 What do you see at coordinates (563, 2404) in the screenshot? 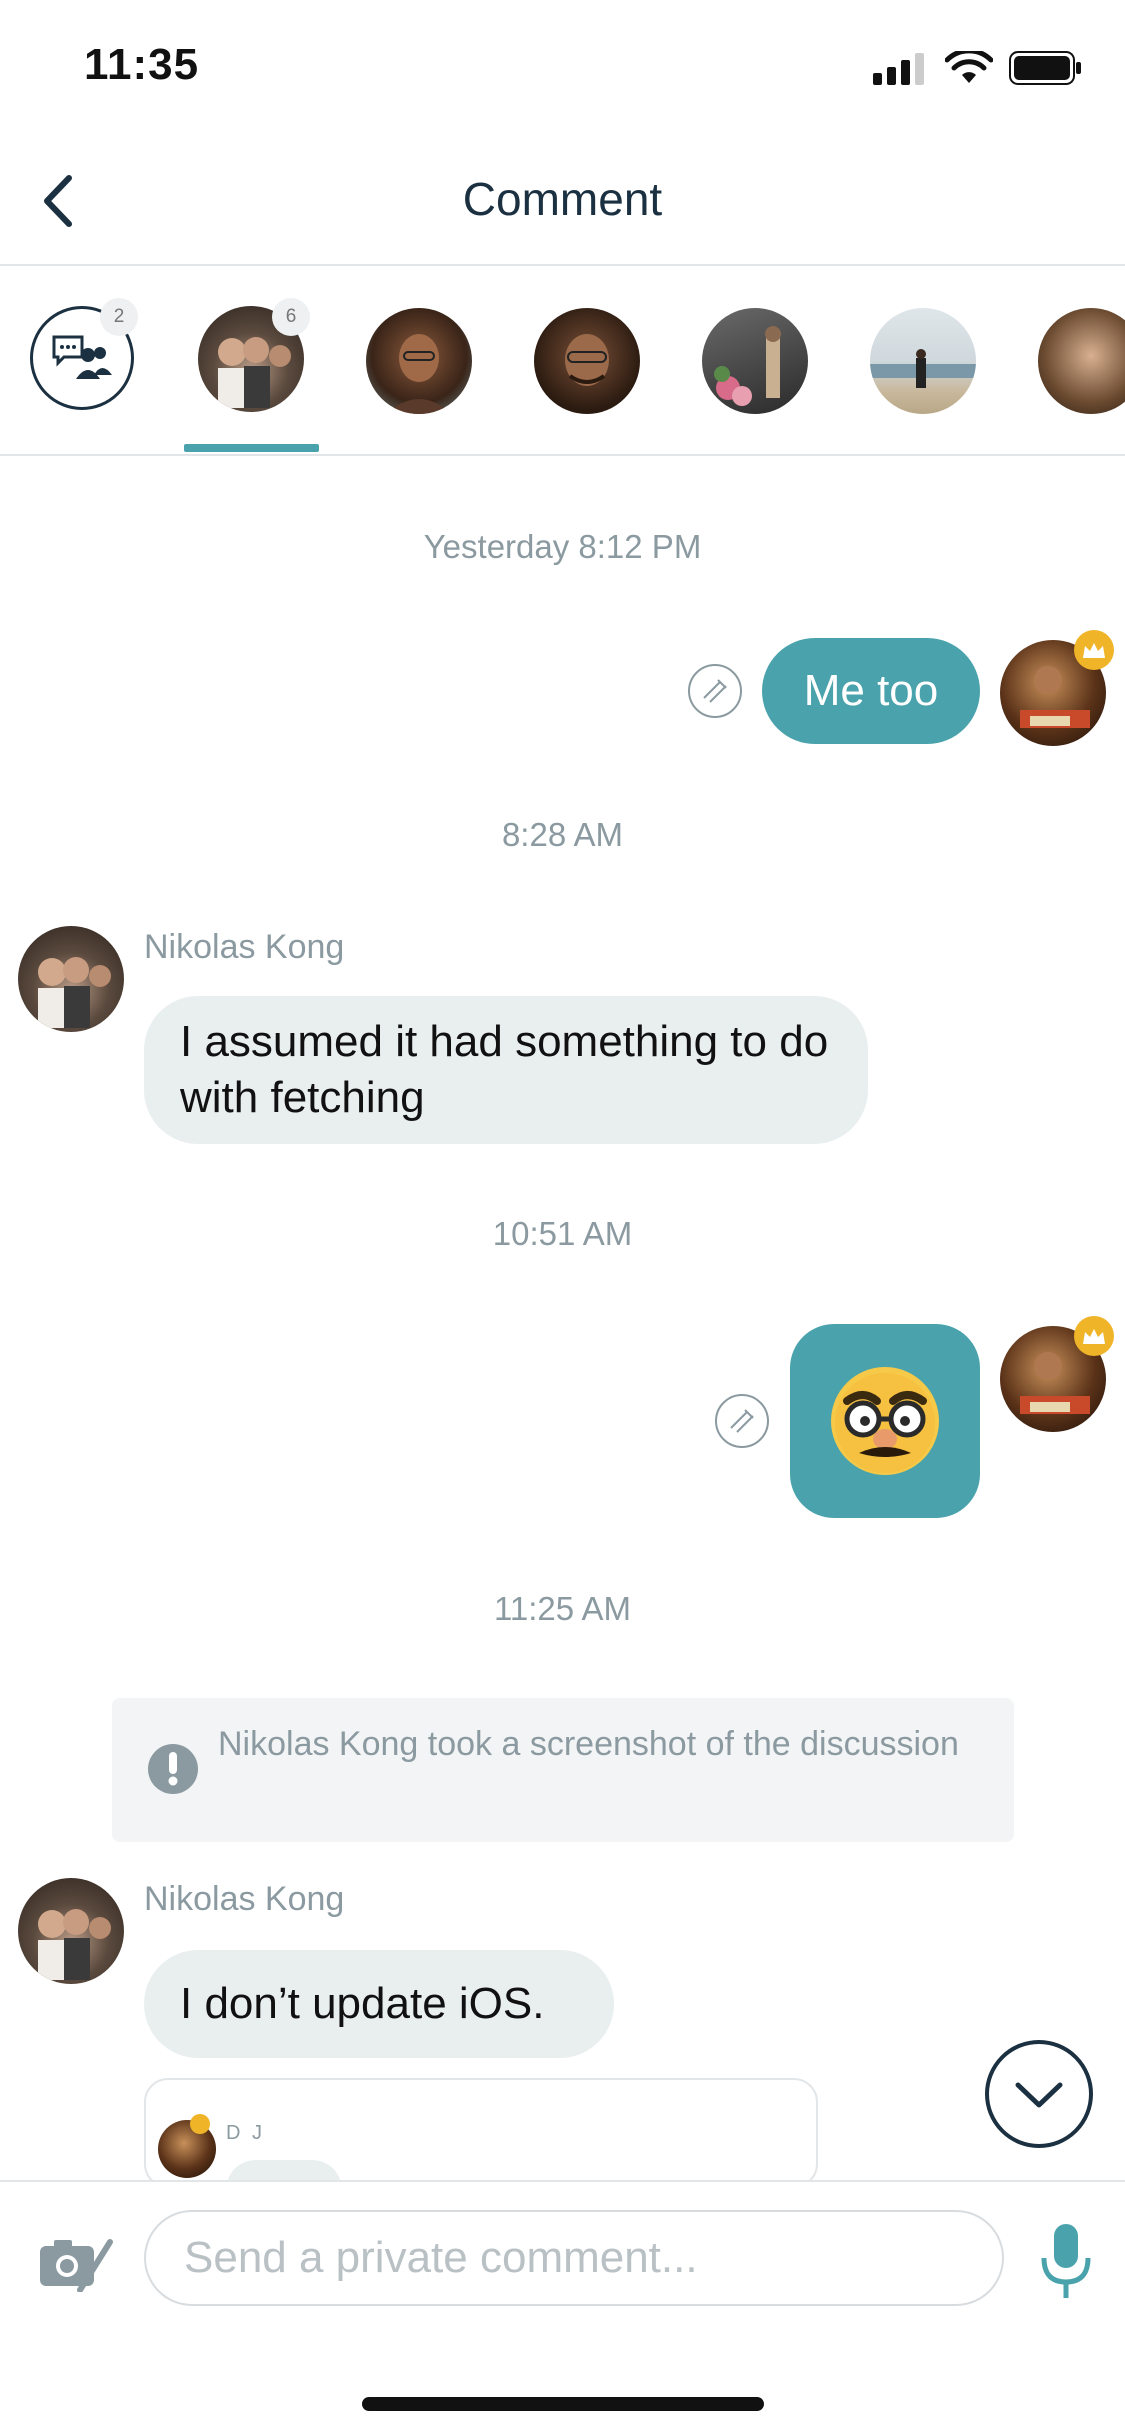
I see `home-indicator` at bounding box center [563, 2404].